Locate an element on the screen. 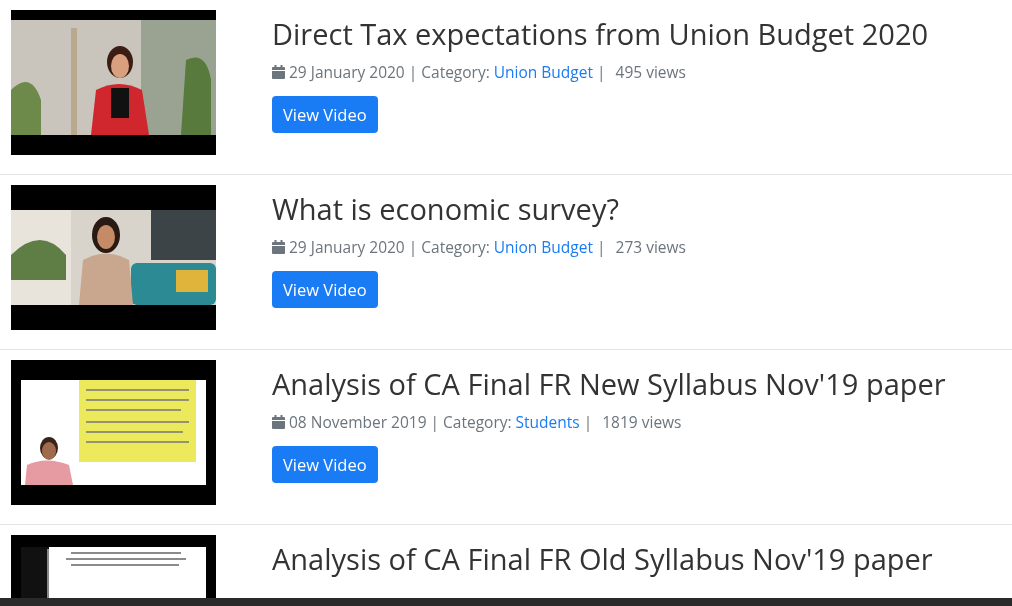 The image size is (1012, 606). video-title: What is economic survey? is located at coordinates (445, 209).